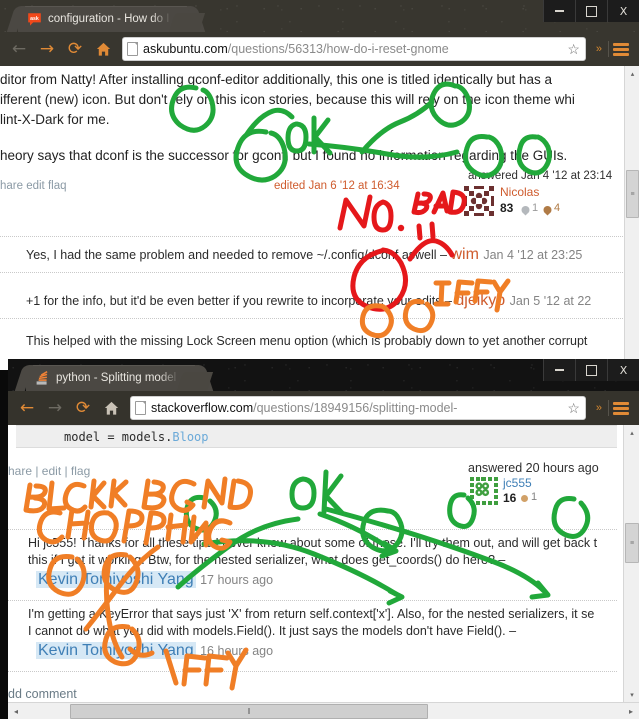 The height and width of the screenshot is (719, 639). Describe the element at coordinates (106, 19) in the screenshot. I see `browser-tab-askubuntu: ask configuration - How do I r ×` at that location.